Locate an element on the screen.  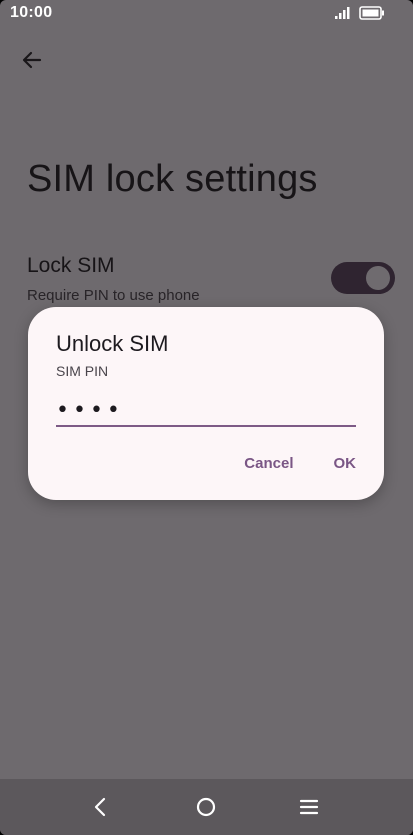
page-title: SIM lock settings is located at coordinates (172, 179).